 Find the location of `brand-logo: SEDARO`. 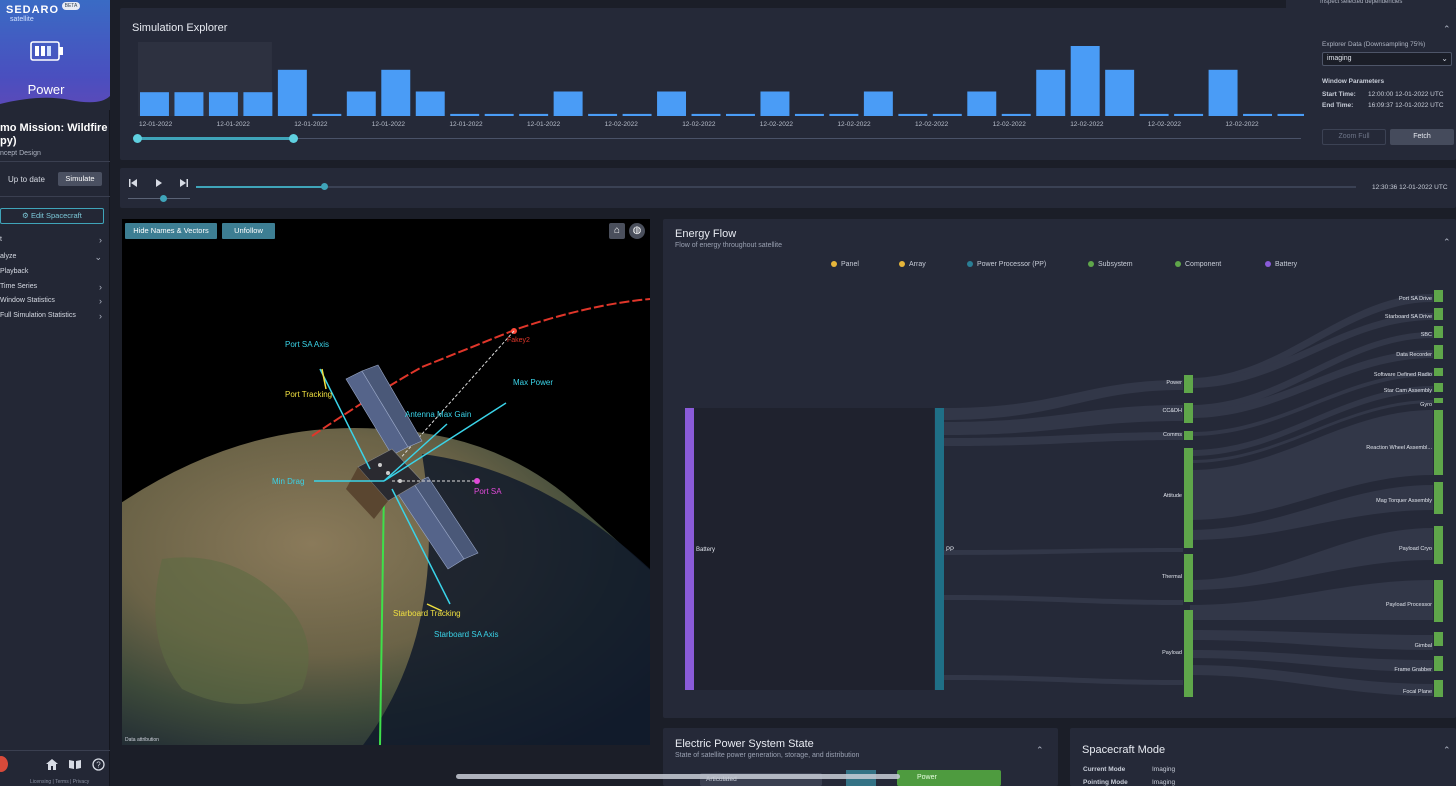

brand-logo: SEDARO is located at coordinates (33, 10).